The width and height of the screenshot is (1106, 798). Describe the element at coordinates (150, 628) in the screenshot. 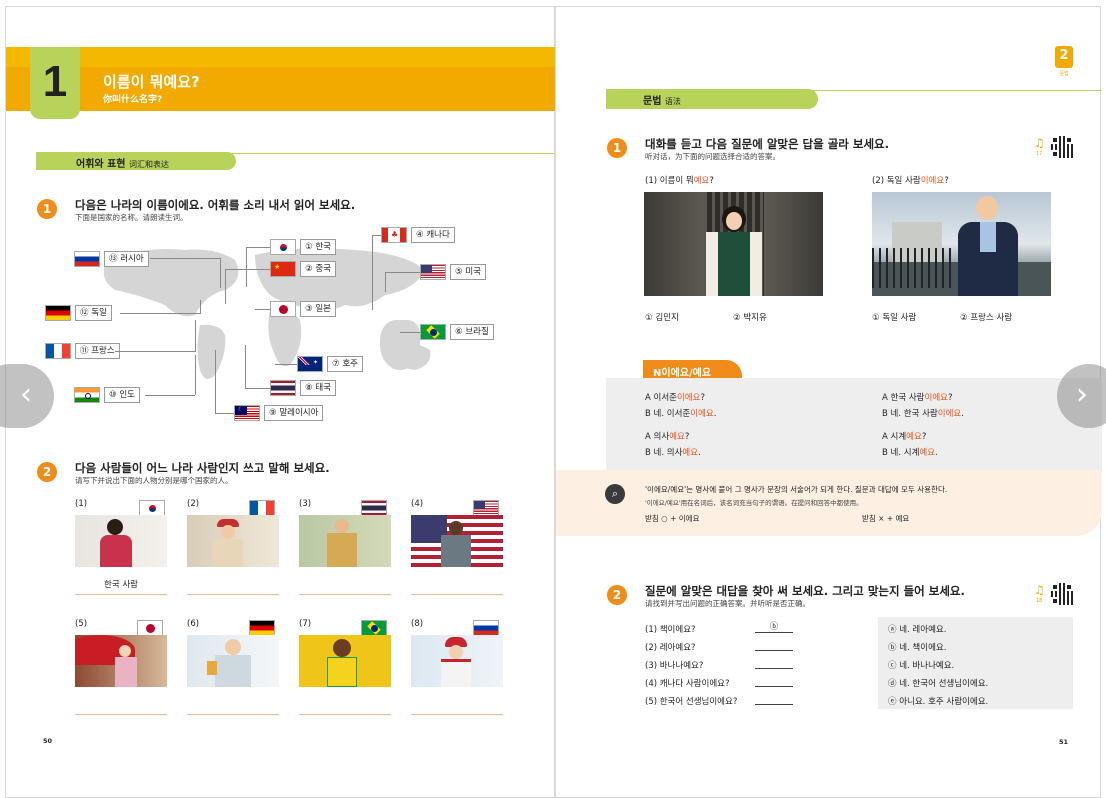

I see `japan-flag-icon` at that location.